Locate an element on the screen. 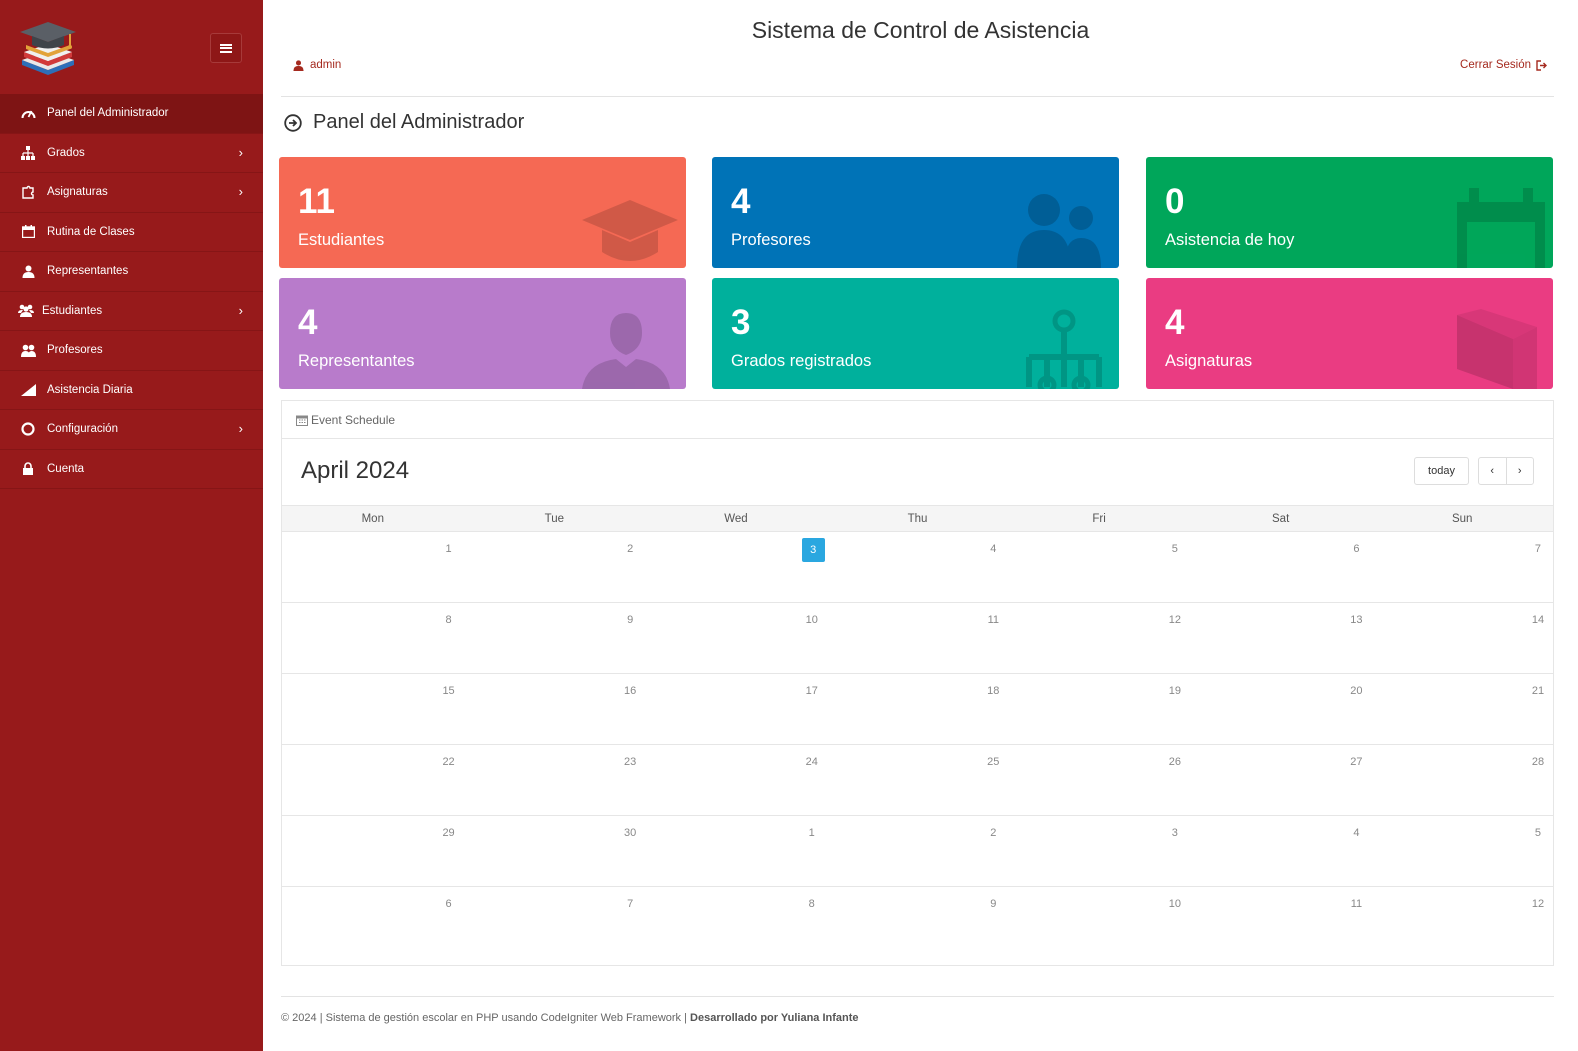  sidebar-item-configuracion: Configuración › is located at coordinates (131, 430).